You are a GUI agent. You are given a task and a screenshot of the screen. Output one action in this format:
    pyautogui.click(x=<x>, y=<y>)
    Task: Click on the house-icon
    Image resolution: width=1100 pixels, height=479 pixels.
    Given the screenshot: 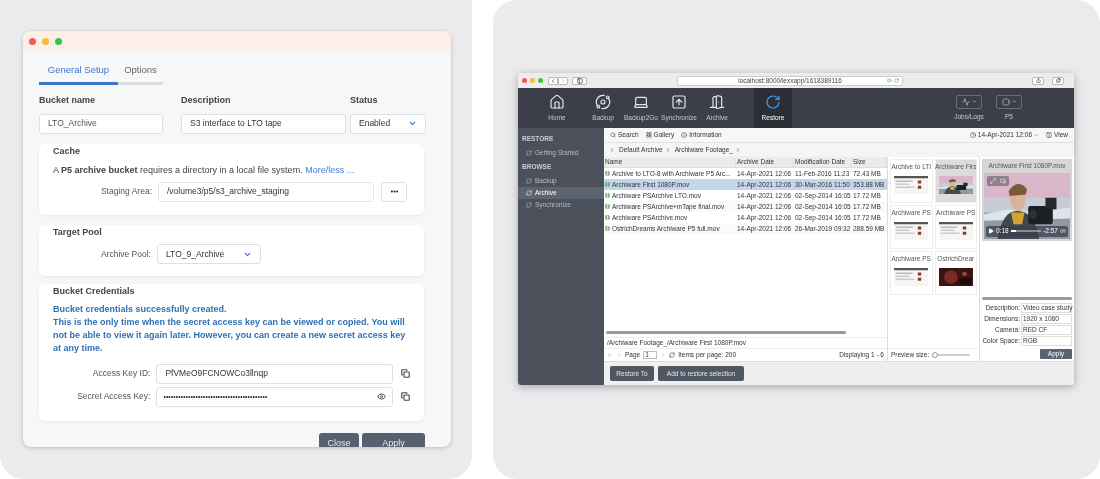 What is the action you would take?
    pyautogui.click(x=557, y=101)
    